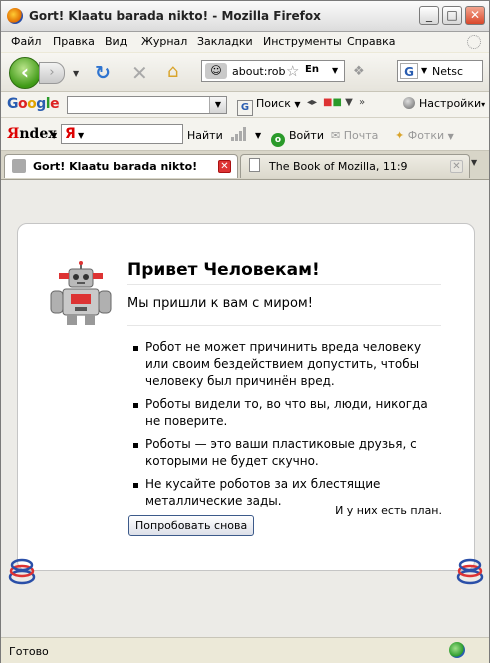 This screenshot has width=490, height=663. What do you see at coordinates (26, 41) in the screenshot?
I see `menu-file: Файл` at bounding box center [26, 41].